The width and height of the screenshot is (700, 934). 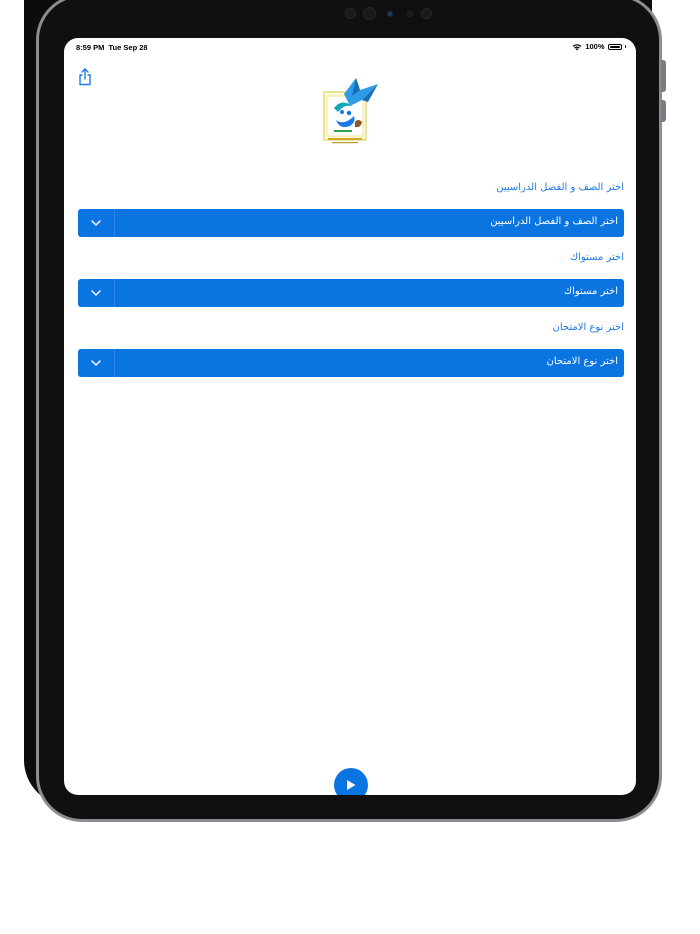 What do you see at coordinates (90, 47) in the screenshot?
I see `time-text: 8:59 PM` at bounding box center [90, 47].